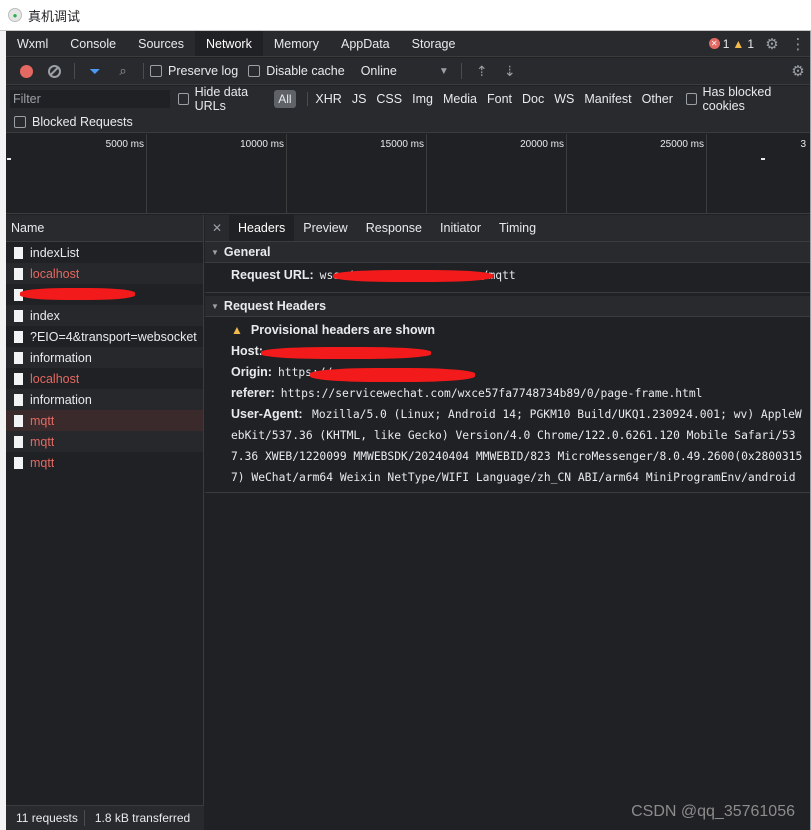  What do you see at coordinates (508, 274) in the screenshot?
I see `request-url-row: Request URL: wss:/ /mqtt` at bounding box center [508, 274].